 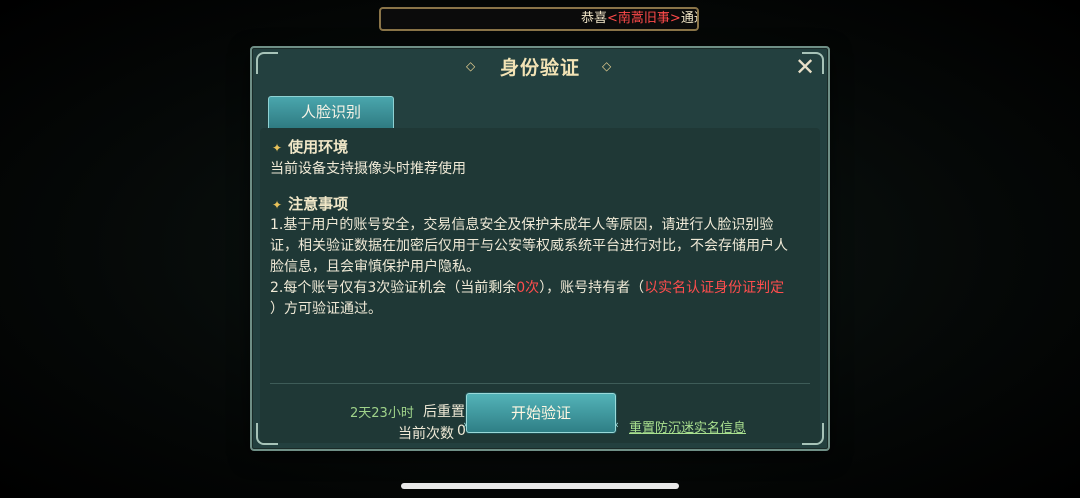 What do you see at coordinates (318, 204) in the screenshot?
I see `heading-label: 注意事项` at bounding box center [318, 204].